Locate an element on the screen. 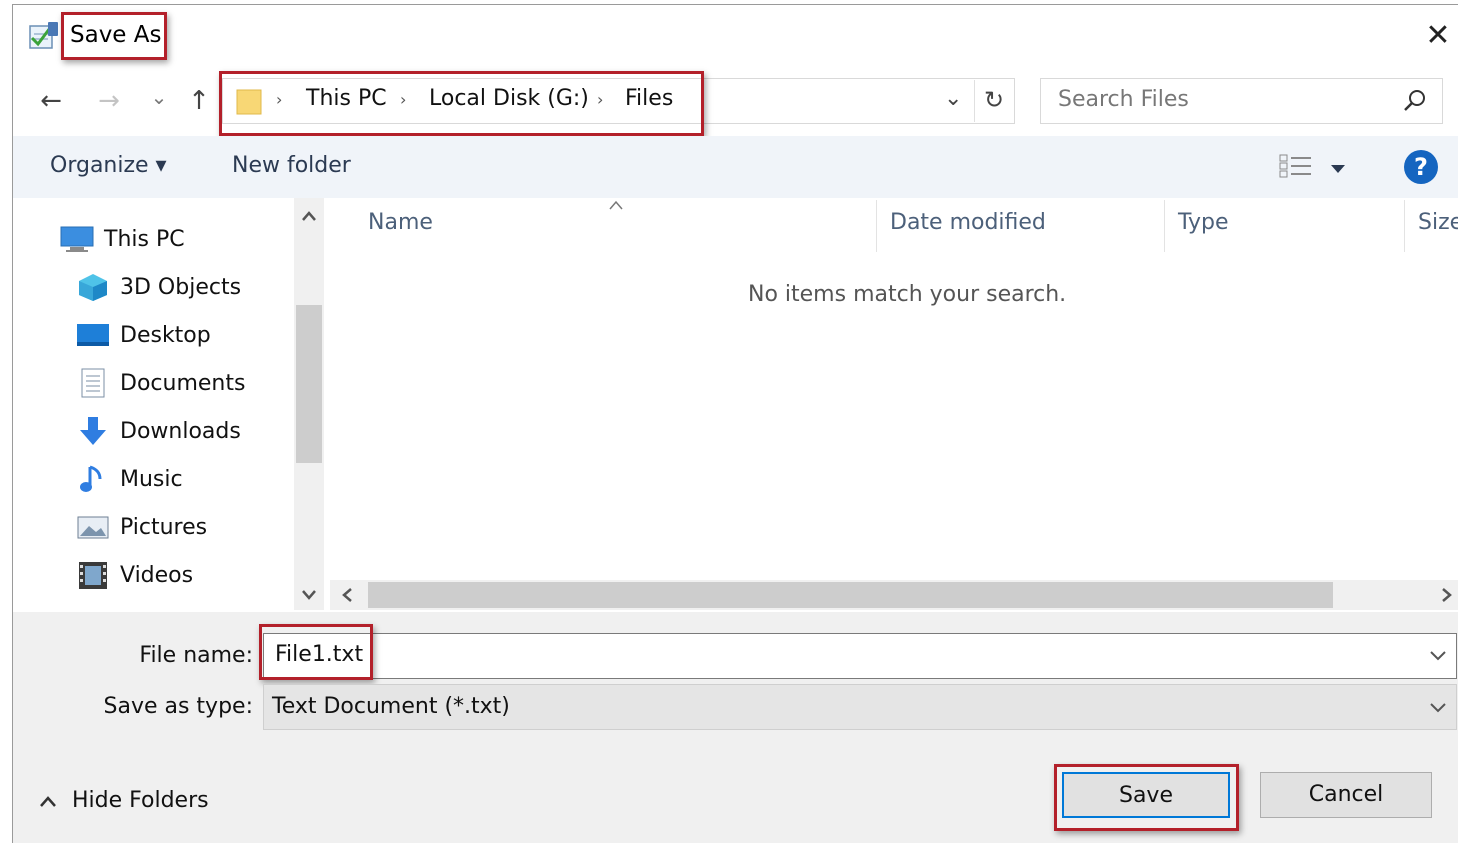 The image size is (1458, 843). pictures-icon is located at coordinates (93, 527).